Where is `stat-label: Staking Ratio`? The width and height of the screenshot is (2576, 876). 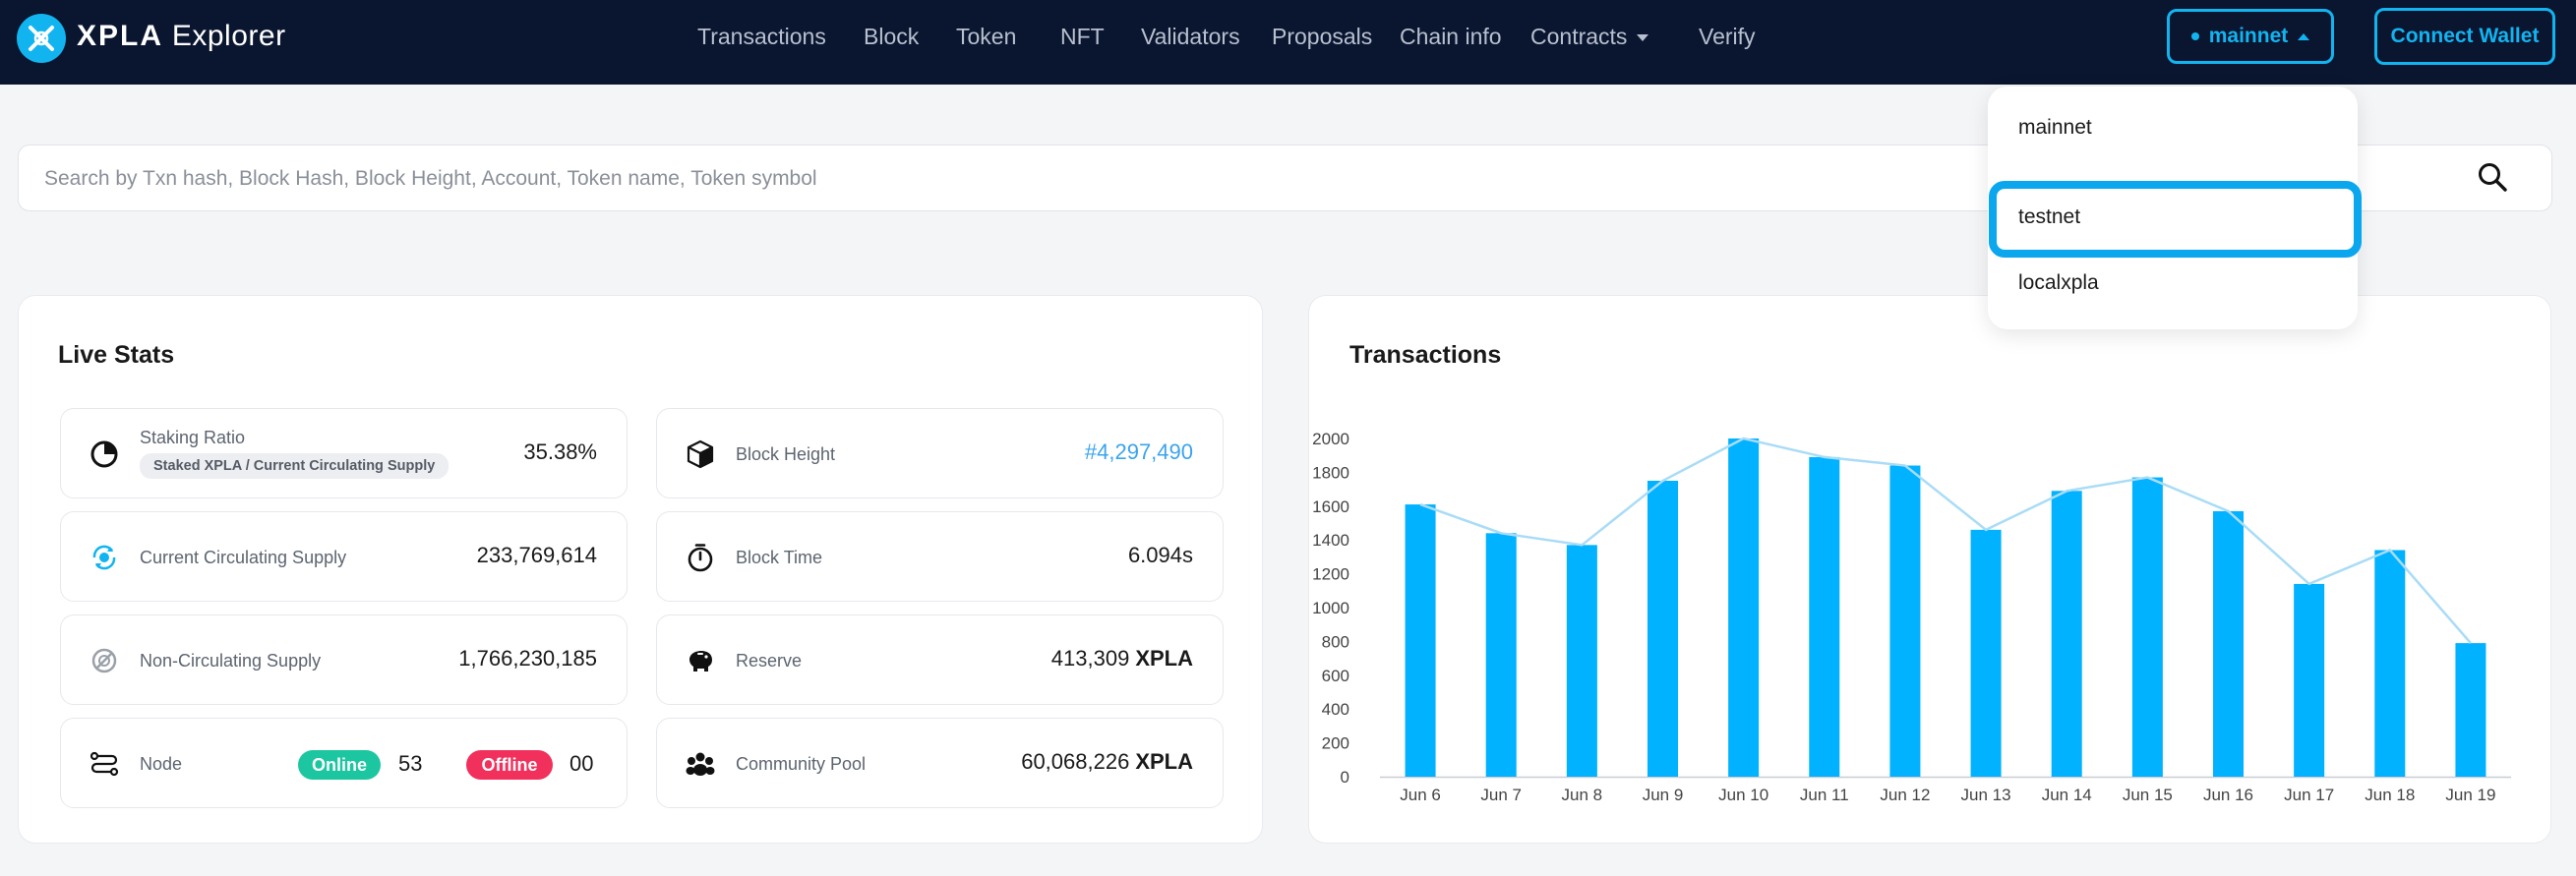
stat-label: Staking Ratio is located at coordinates (193, 437).